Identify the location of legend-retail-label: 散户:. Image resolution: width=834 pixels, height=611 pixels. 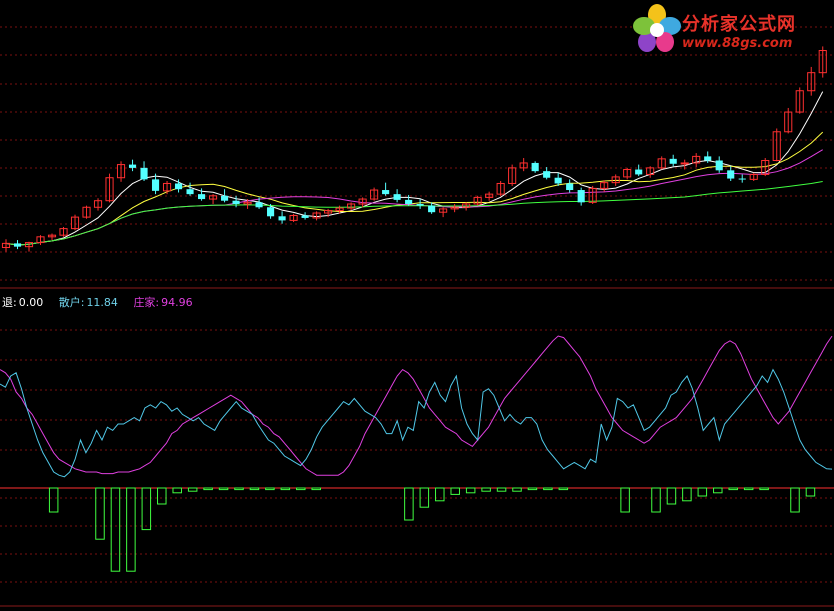
(71, 302).